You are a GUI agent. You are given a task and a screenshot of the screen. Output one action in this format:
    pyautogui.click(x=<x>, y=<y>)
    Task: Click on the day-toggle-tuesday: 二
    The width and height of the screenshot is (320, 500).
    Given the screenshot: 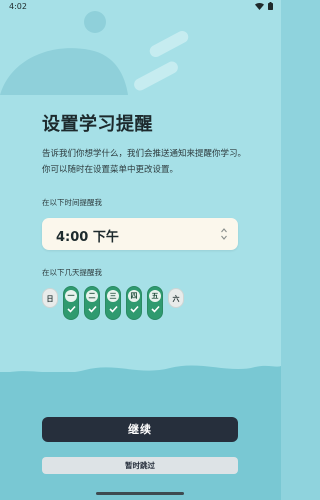 What is the action you would take?
    pyautogui.click(x=92, y=303)
    